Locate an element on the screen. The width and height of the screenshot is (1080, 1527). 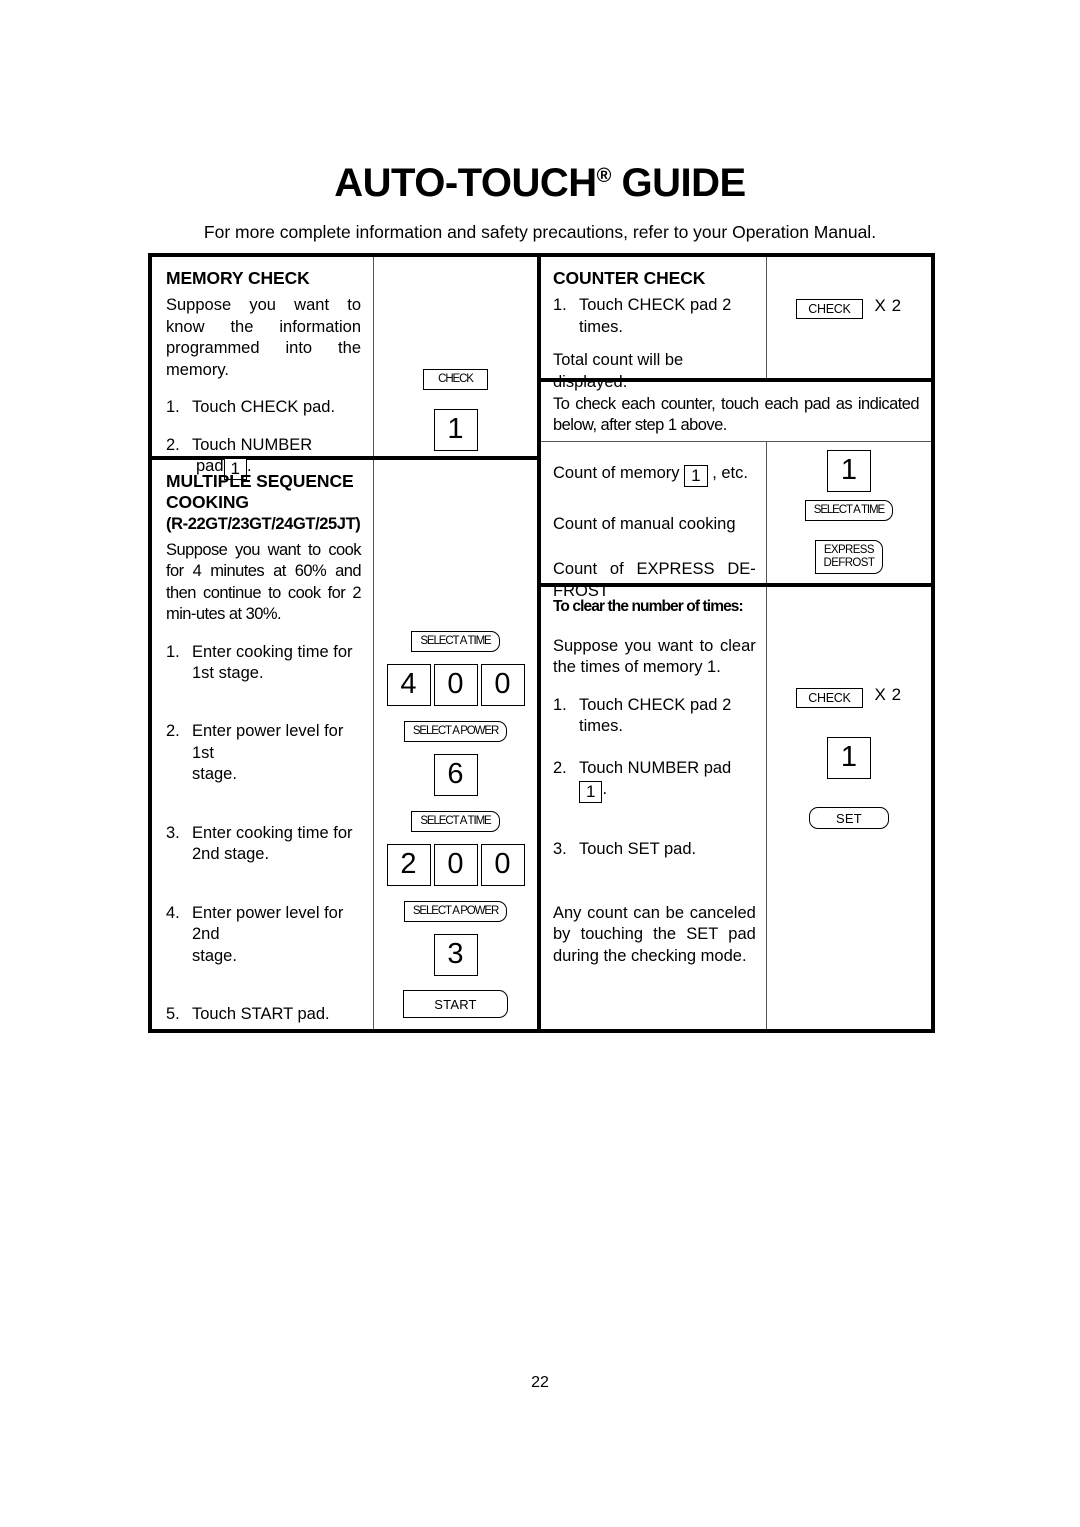
page-title-main: AUTO-TOUCH is located at coordinates (465, 183).